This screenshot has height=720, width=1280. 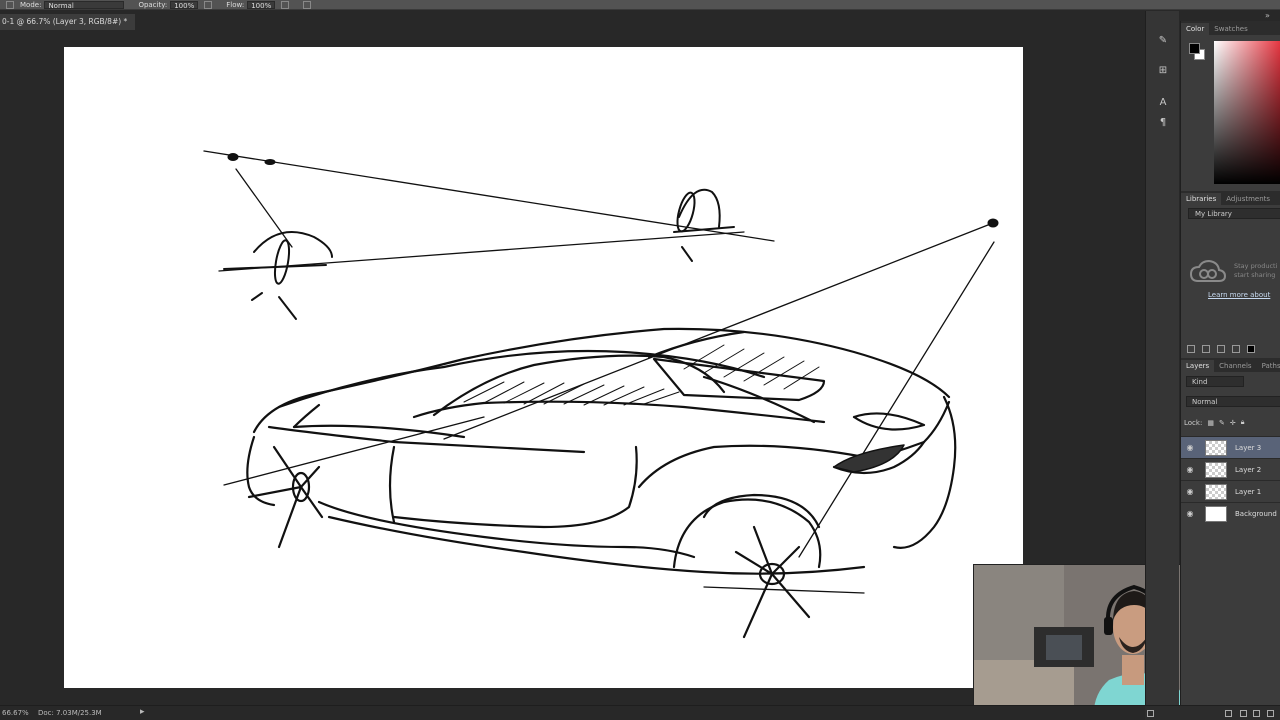 I want to click on learn-more-link: Learn more about, so click(x=1239, y=295).